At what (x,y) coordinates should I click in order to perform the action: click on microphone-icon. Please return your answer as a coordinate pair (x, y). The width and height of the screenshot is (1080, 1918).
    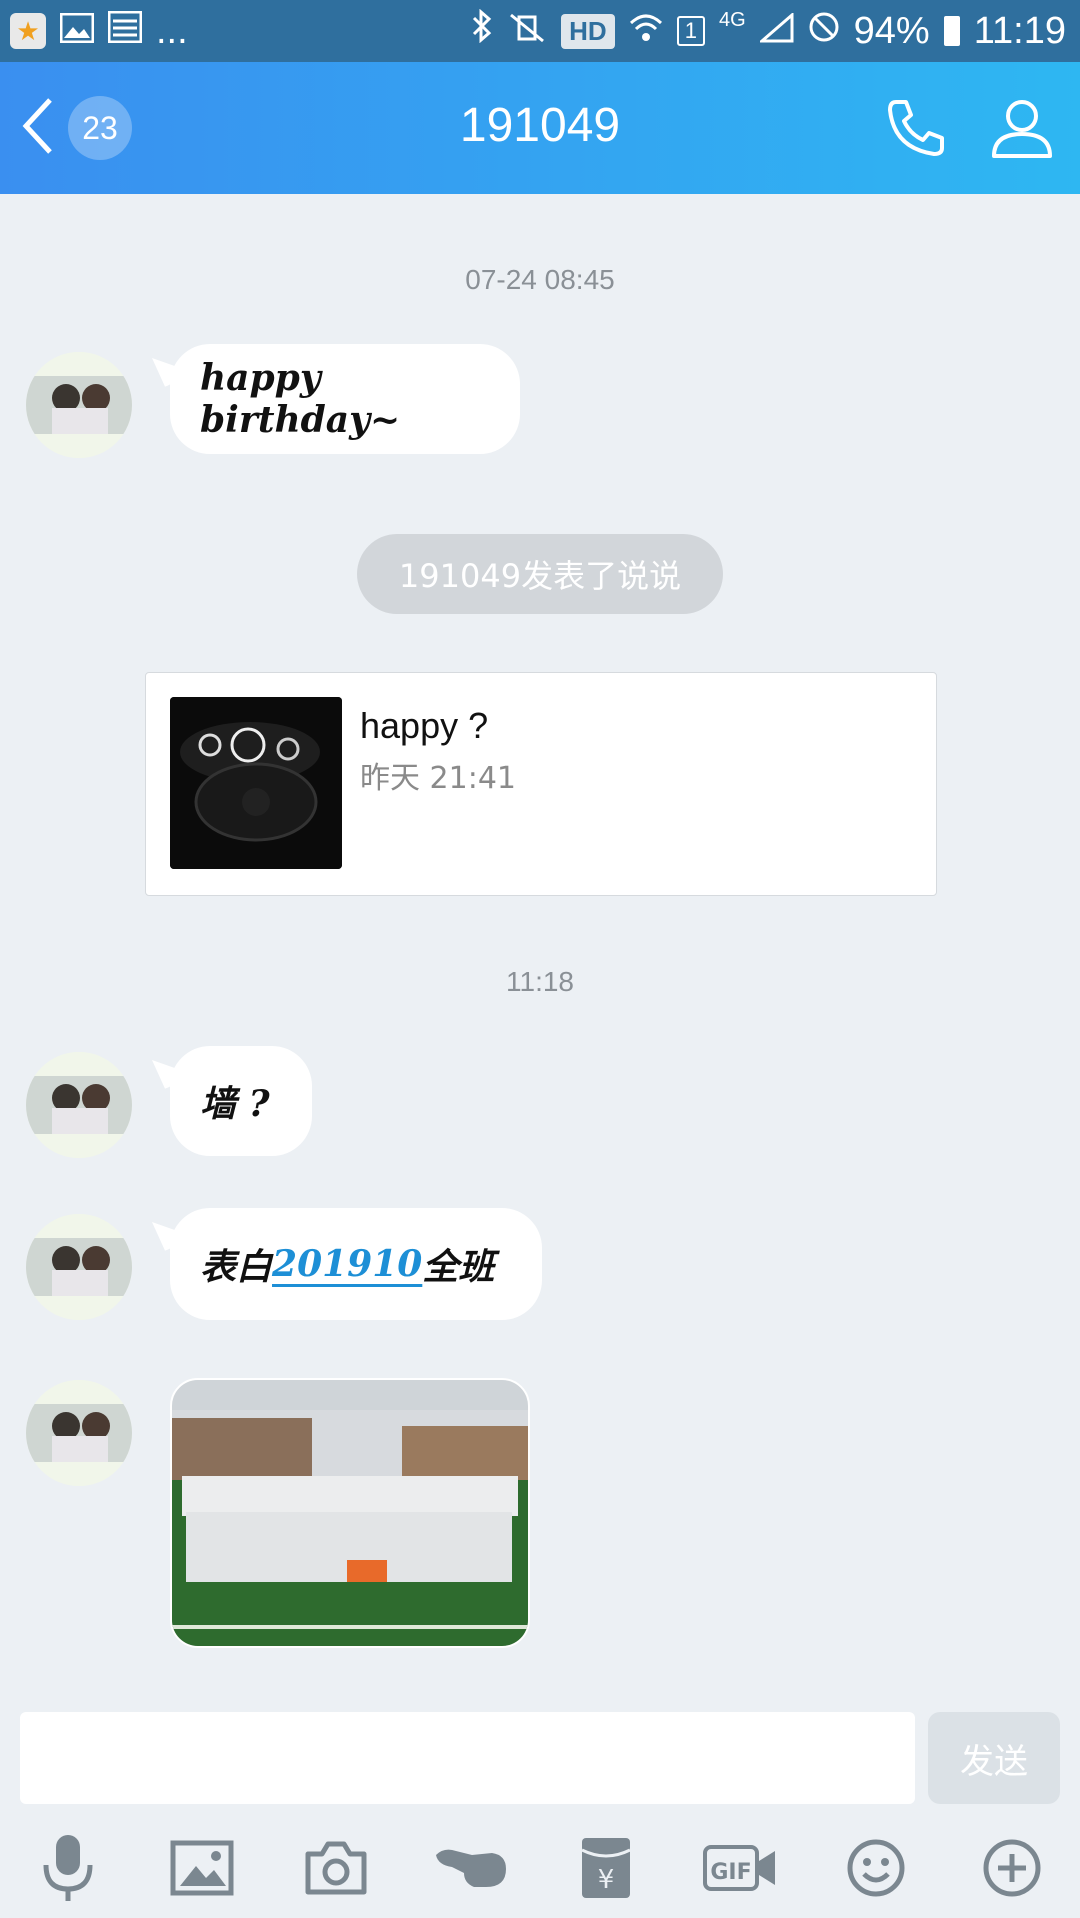
    Looking at the image, I should click on (68, 1868).